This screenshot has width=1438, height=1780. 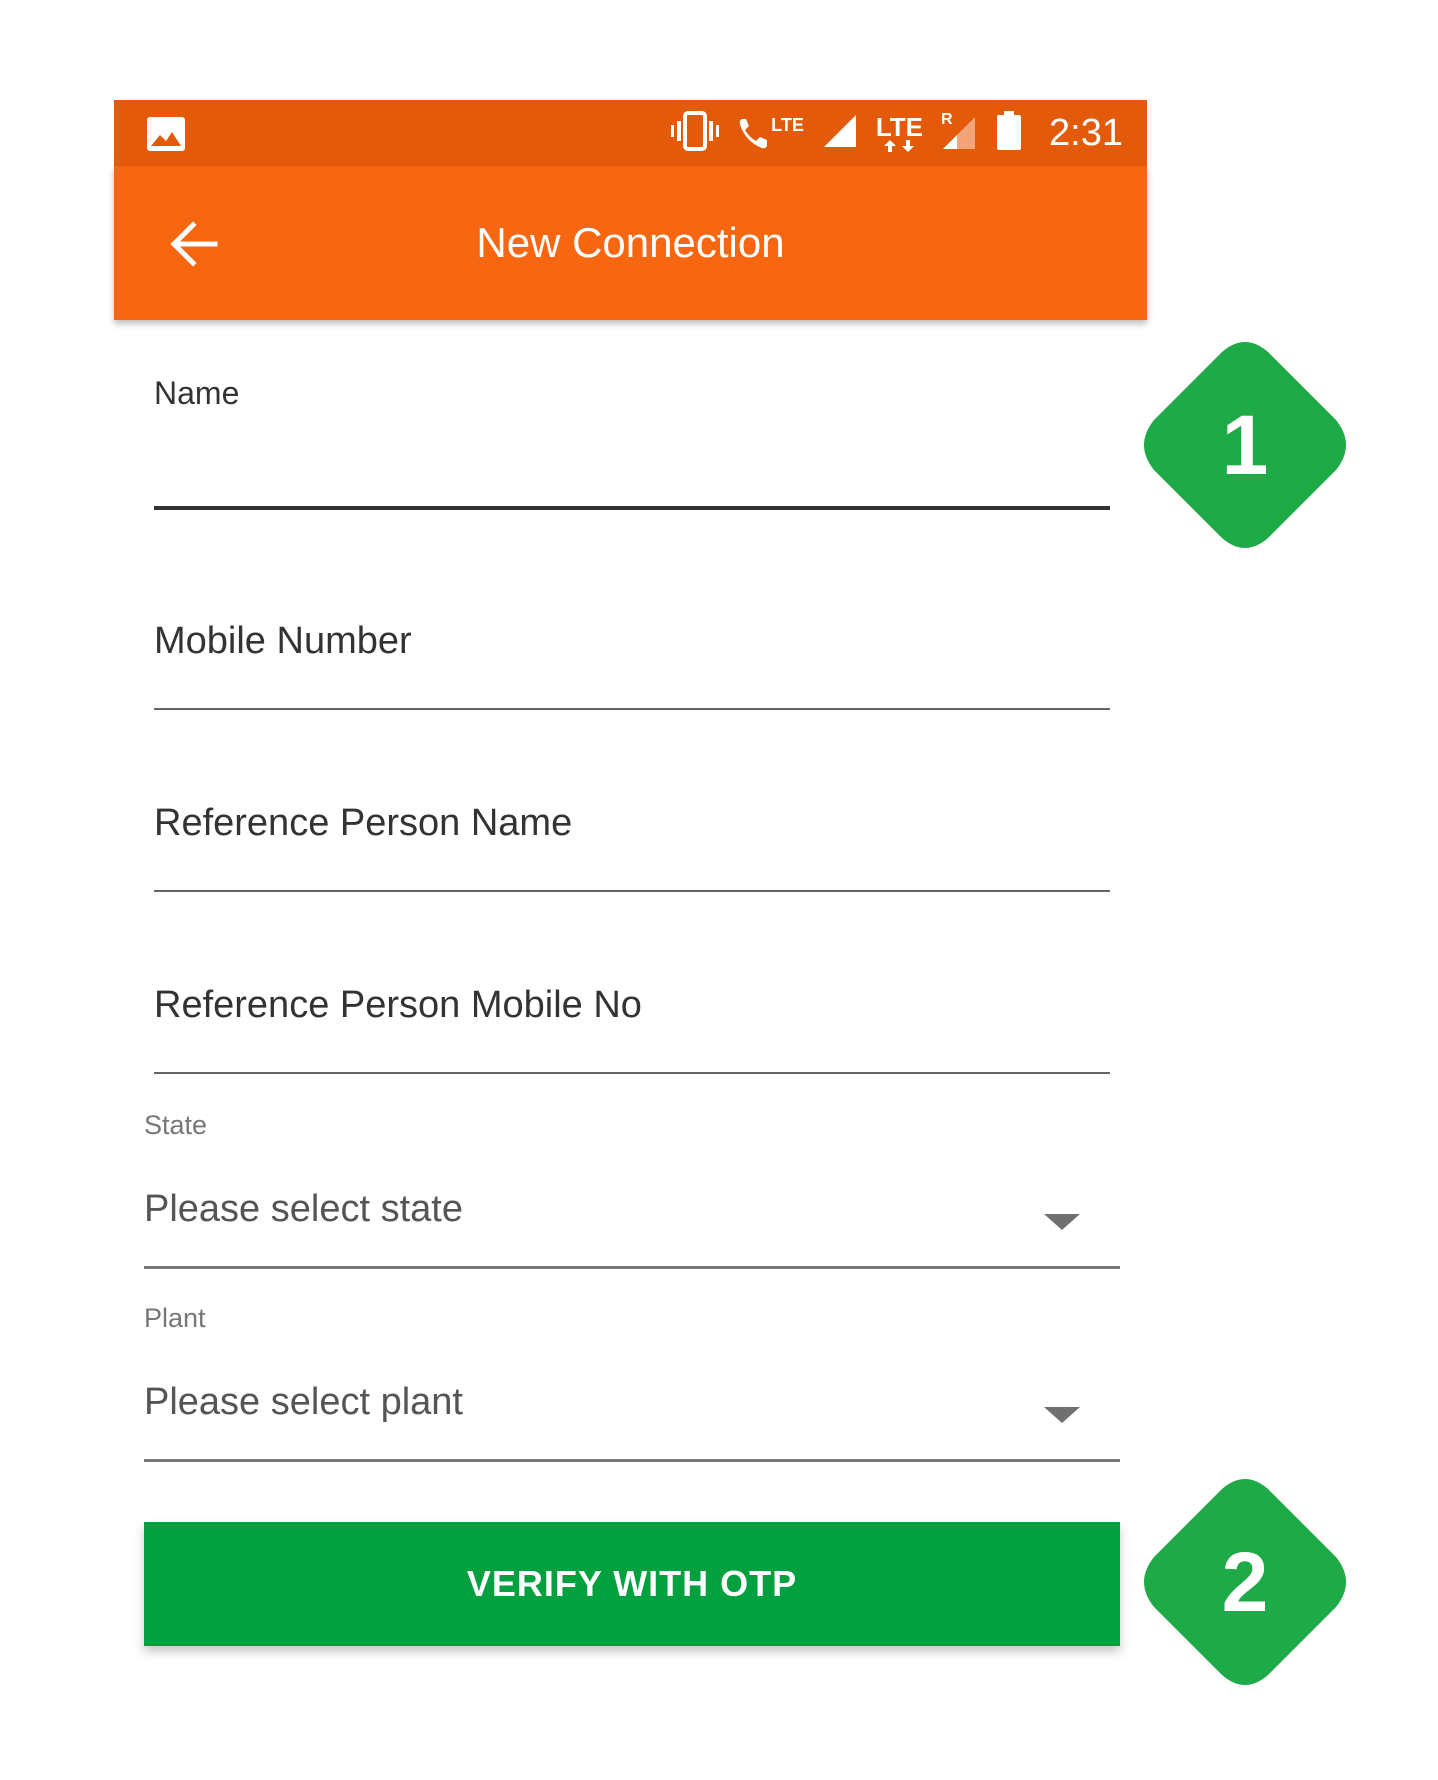 What do you see at coordinates (197, 393) in the screenshot?
I see `name-field-label: Name` at bounding box center [197, 393].